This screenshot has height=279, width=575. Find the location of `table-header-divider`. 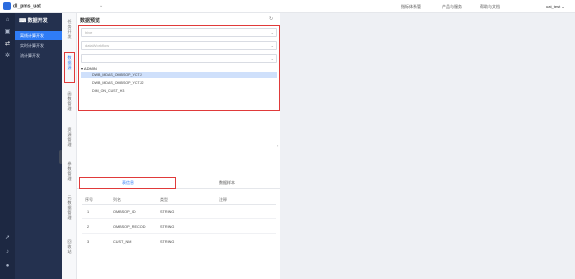

table-header-divider is located at coordinates (179, 204).